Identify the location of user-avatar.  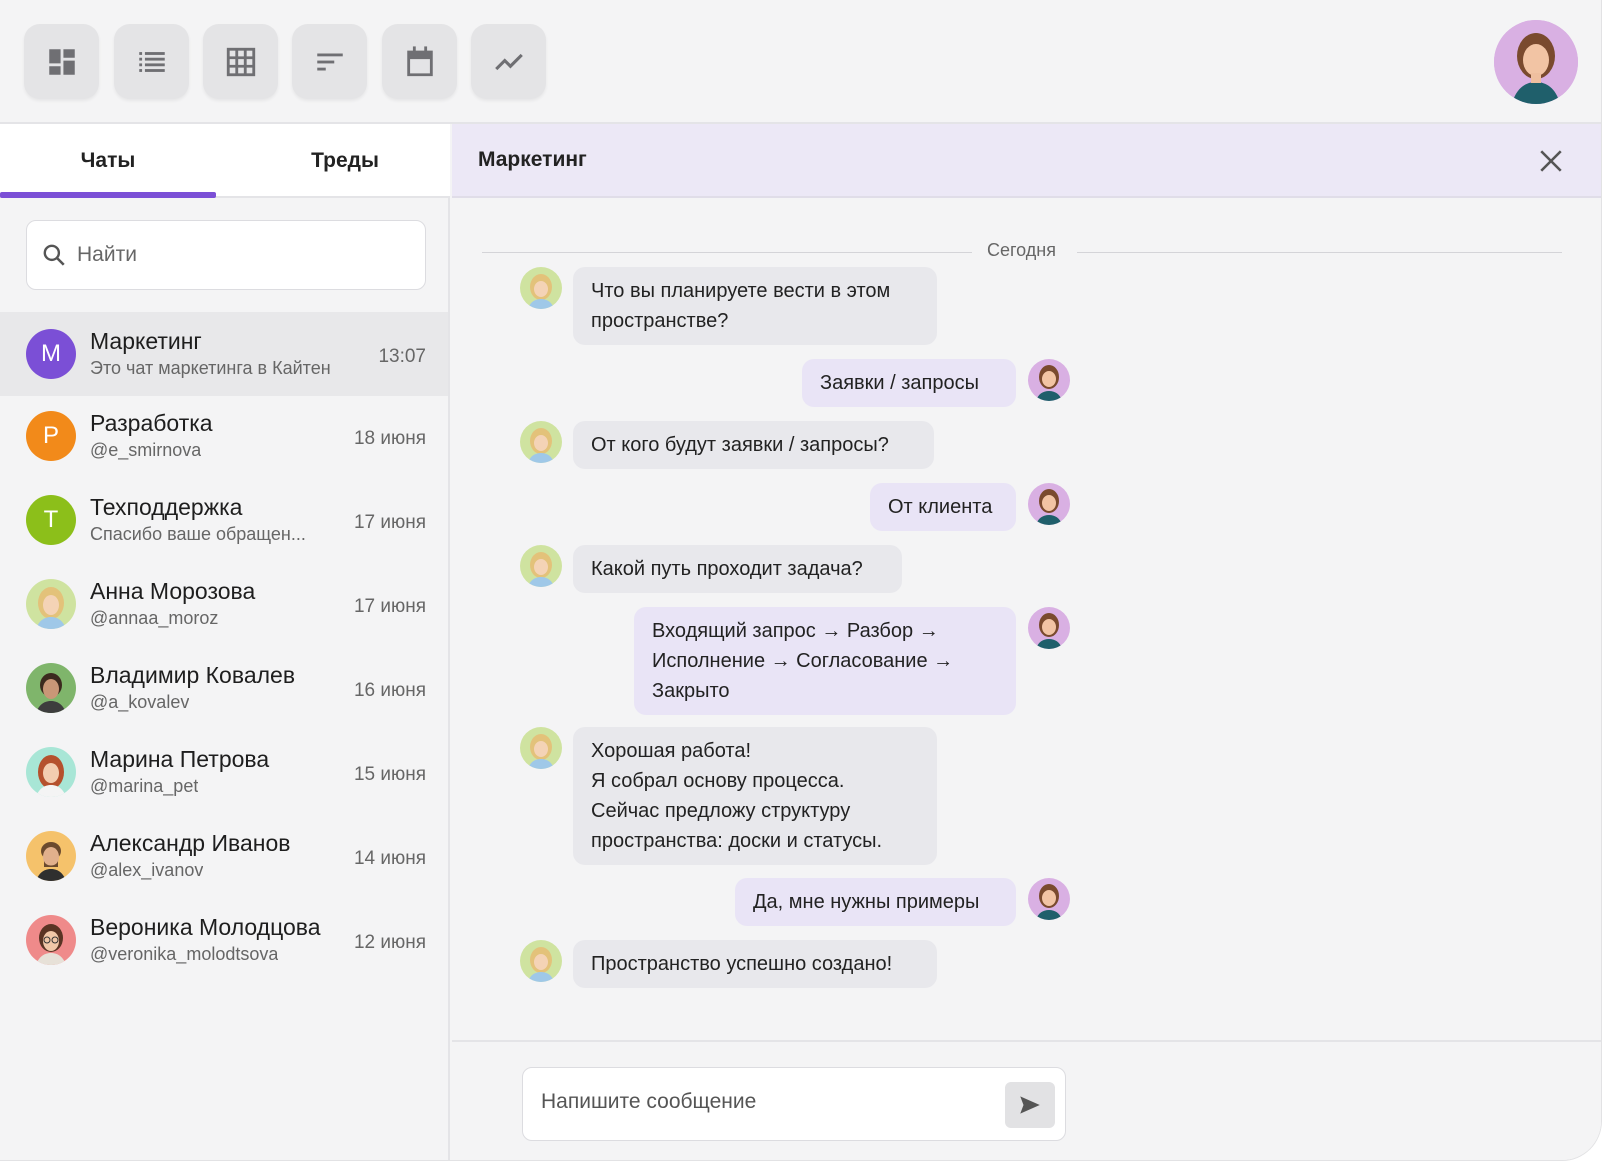
(1536, 62).